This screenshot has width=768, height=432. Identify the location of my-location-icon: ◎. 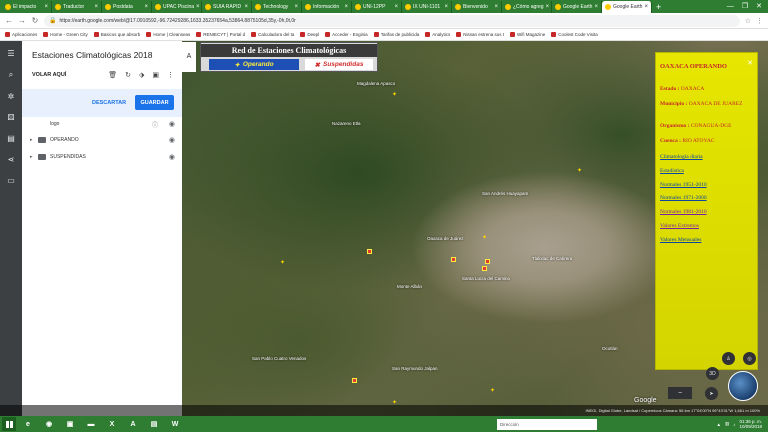
(749, 358).